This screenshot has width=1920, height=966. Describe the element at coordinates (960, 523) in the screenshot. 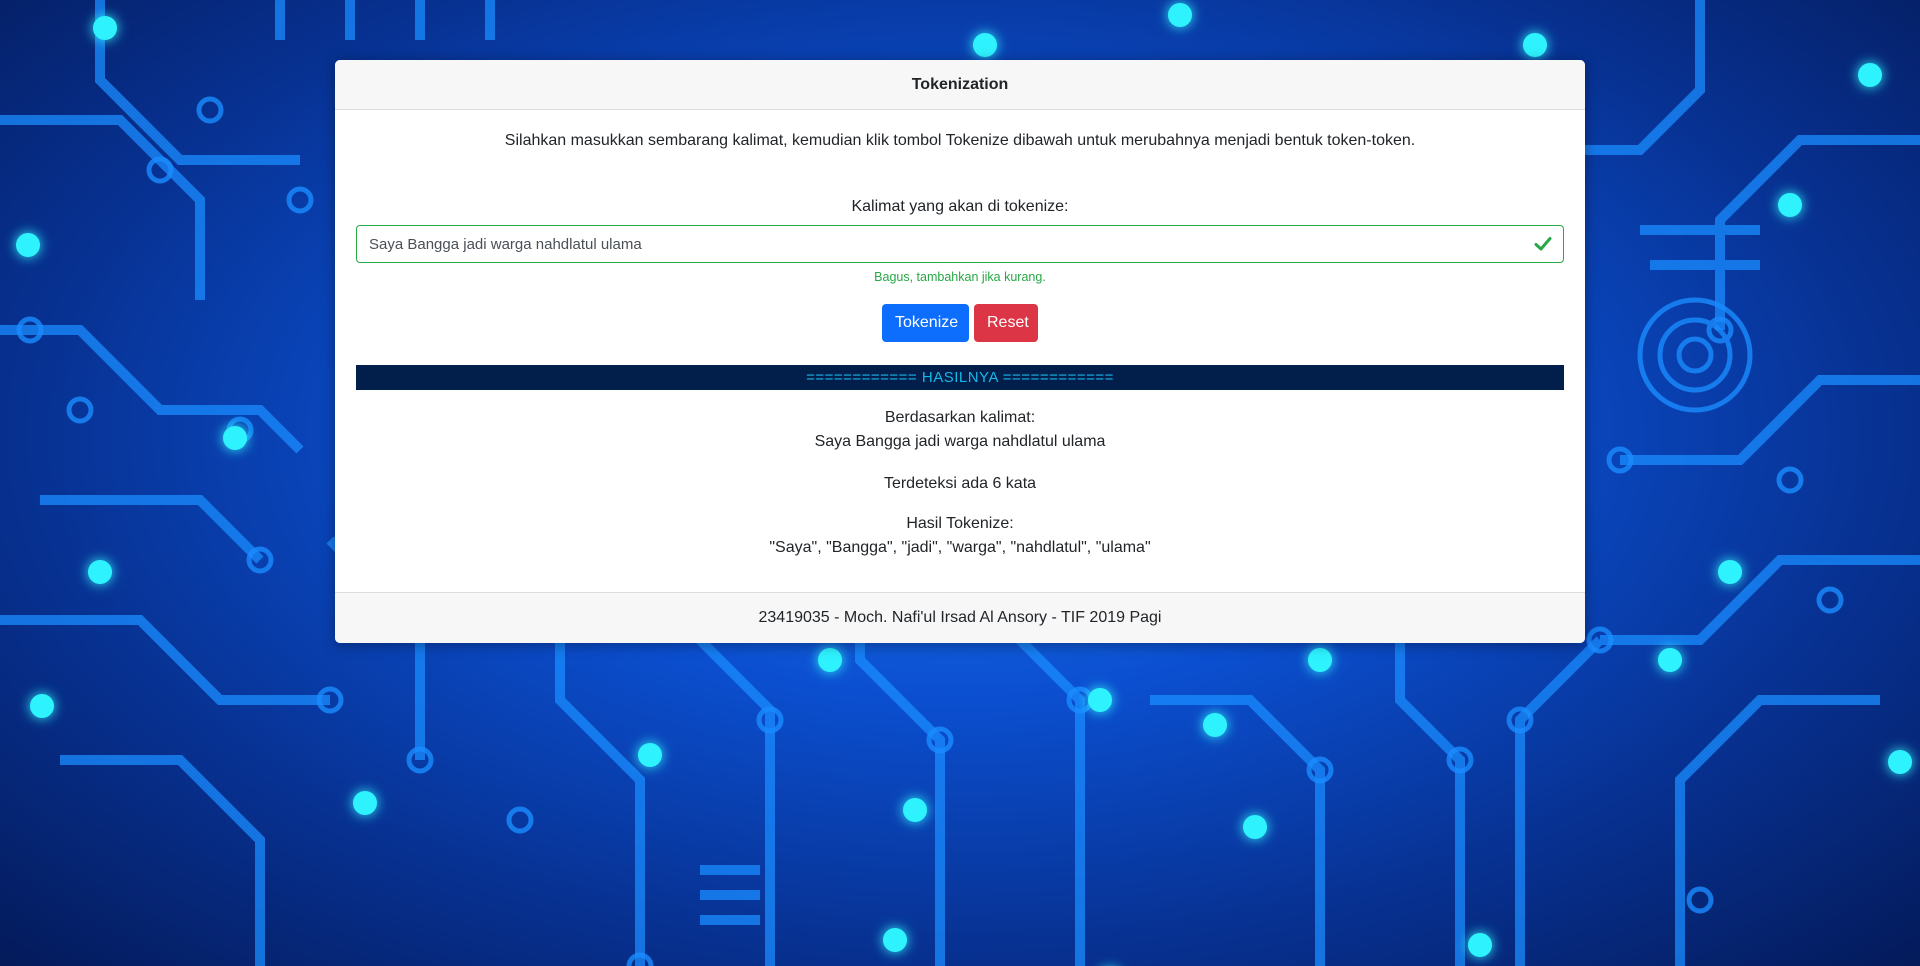

I see `tokens-label: Hasil Tokenize:` at that location.